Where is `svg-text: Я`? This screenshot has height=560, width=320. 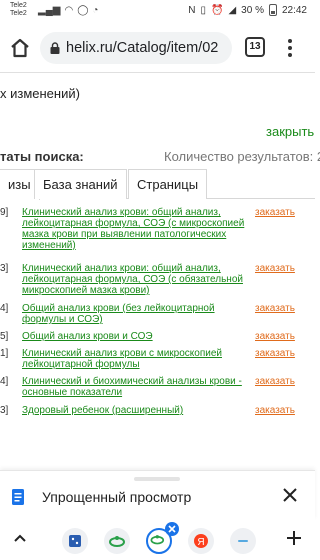
svg-text: Я is located at coordinates (200, 542).